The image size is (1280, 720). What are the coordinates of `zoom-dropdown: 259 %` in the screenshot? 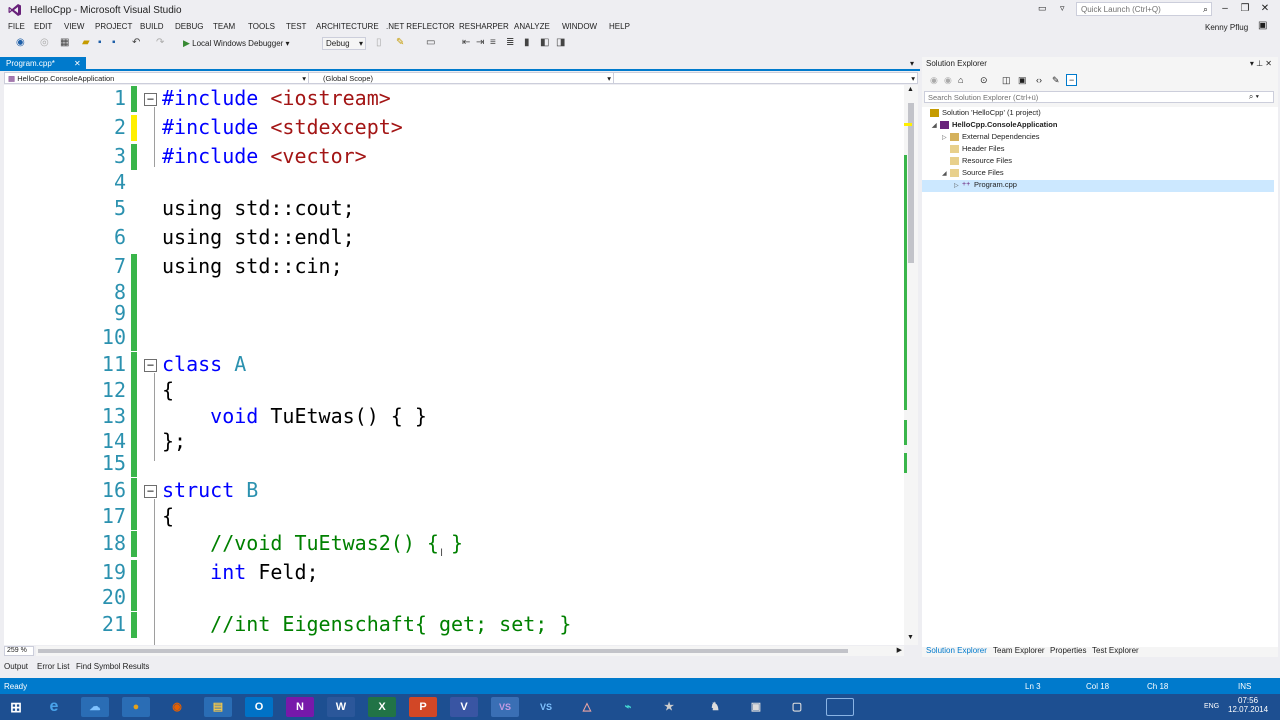 It's located at (19, 651).